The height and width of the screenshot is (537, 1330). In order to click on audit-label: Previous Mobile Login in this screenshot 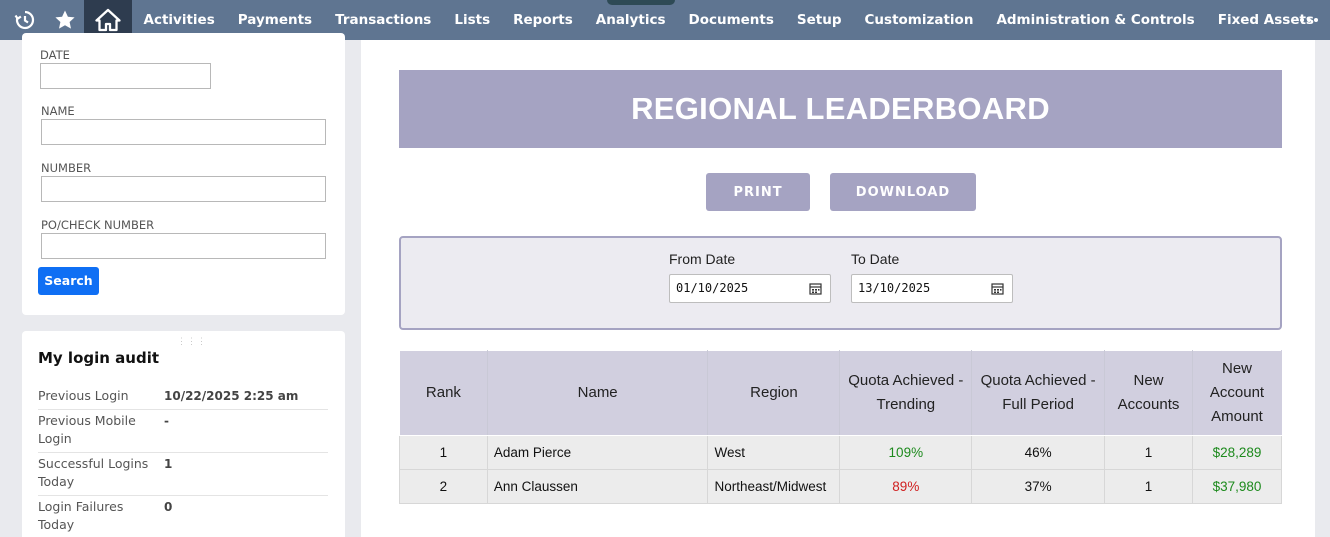, I will do `click(87, 429)`.